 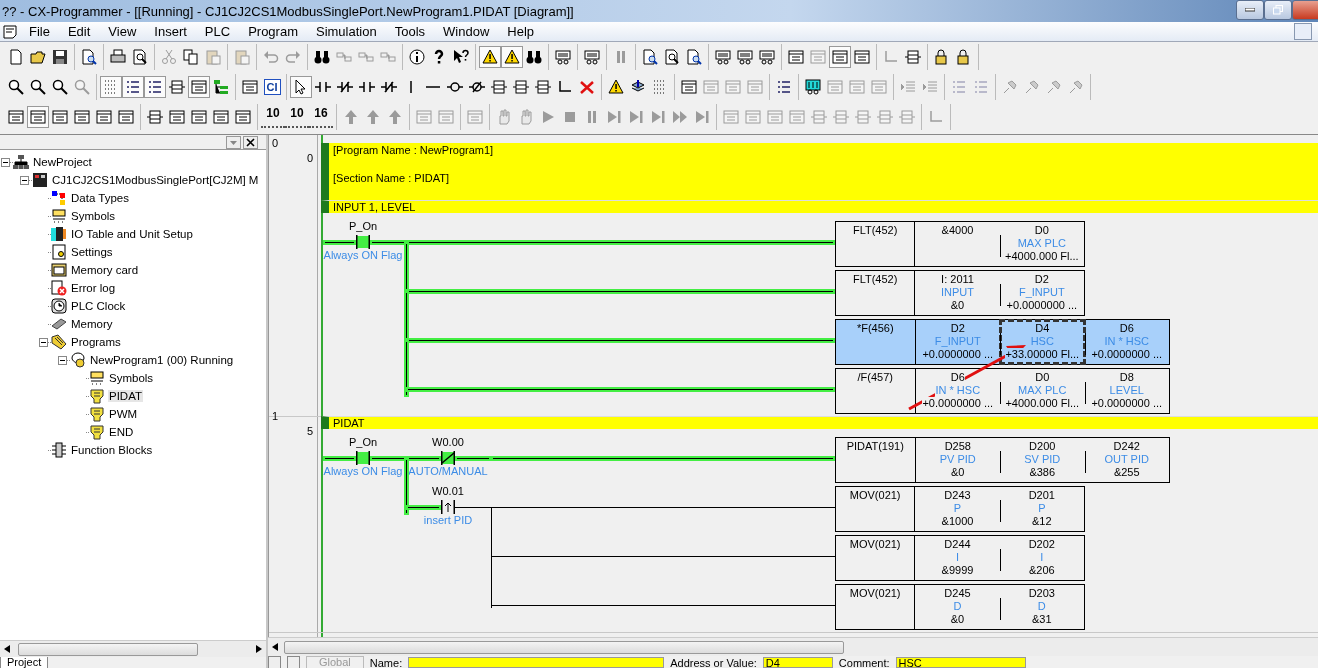 What do you see at coordinates (118, 57) in the screenshot?
I see `printer-icon` at bounding box center [118, 57].